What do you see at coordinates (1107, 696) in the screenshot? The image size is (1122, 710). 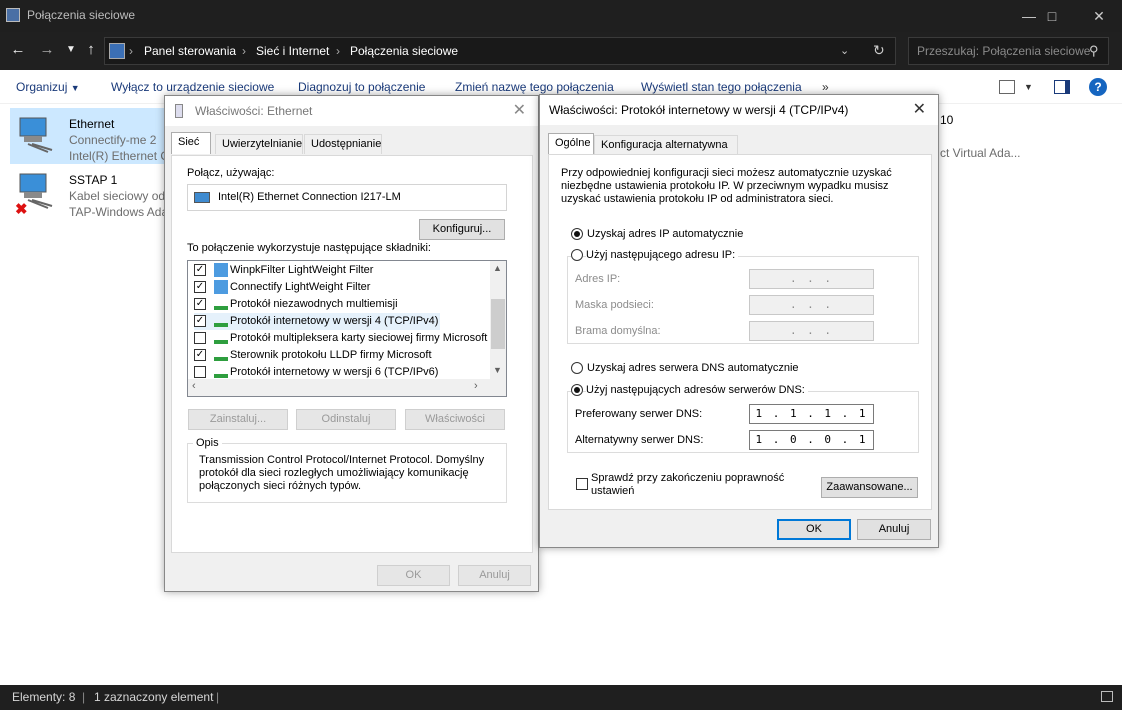 I see `details-view-icon` at bounding box center [1107, 696].